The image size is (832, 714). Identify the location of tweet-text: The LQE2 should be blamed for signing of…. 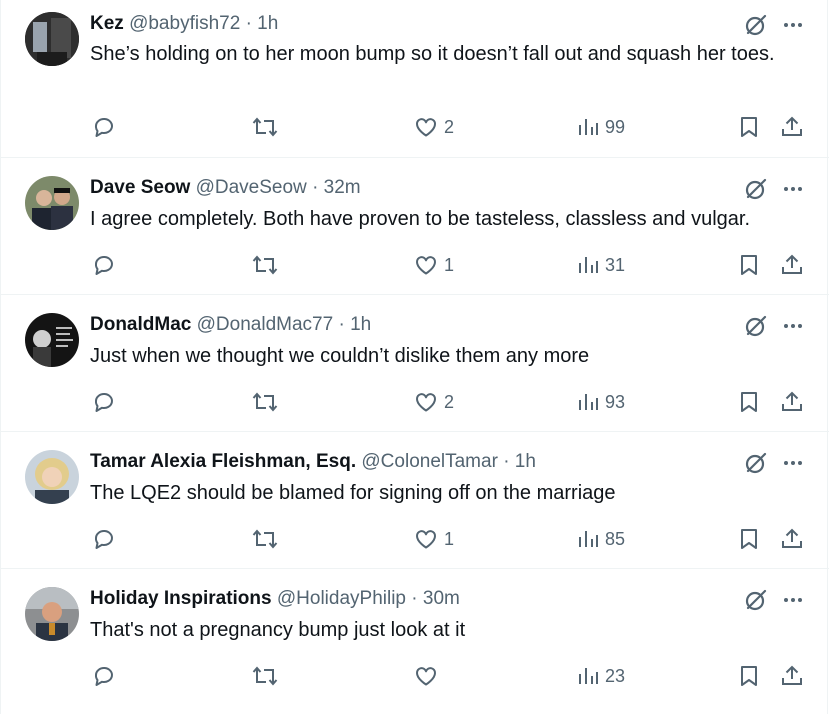
(353, 493).